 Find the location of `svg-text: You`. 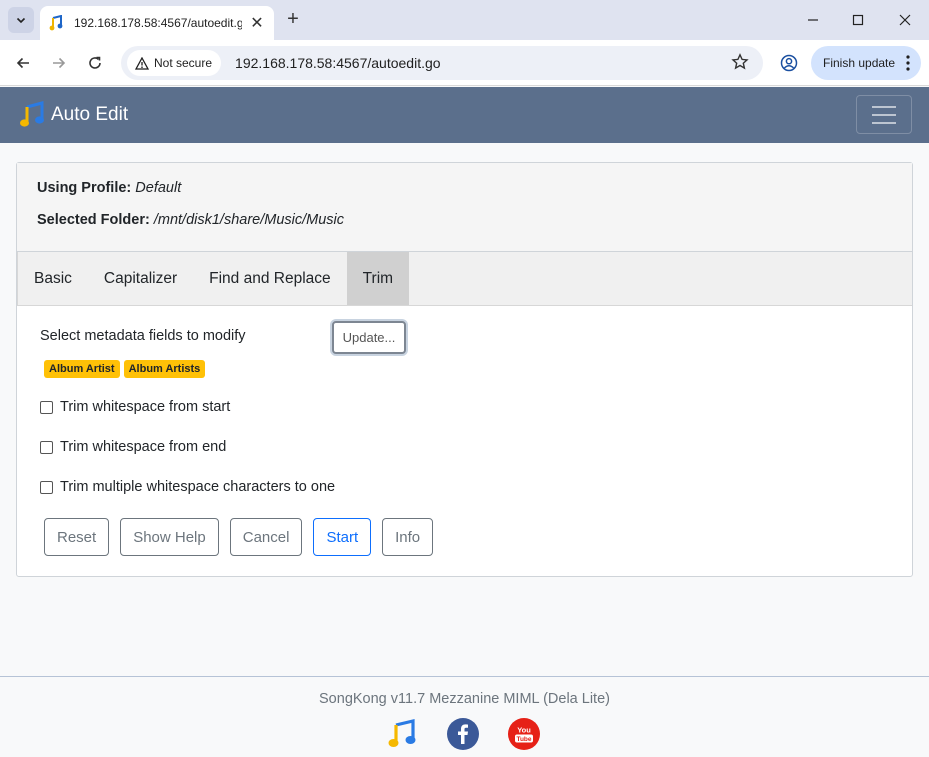

svg-text: You is located at coordinates (524, 730).